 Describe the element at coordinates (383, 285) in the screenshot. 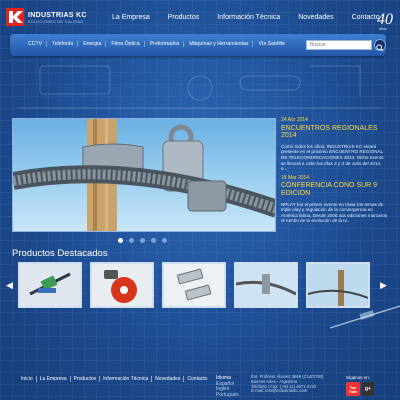

I see `carousel-next-arrow-icon: ▶` at that location.